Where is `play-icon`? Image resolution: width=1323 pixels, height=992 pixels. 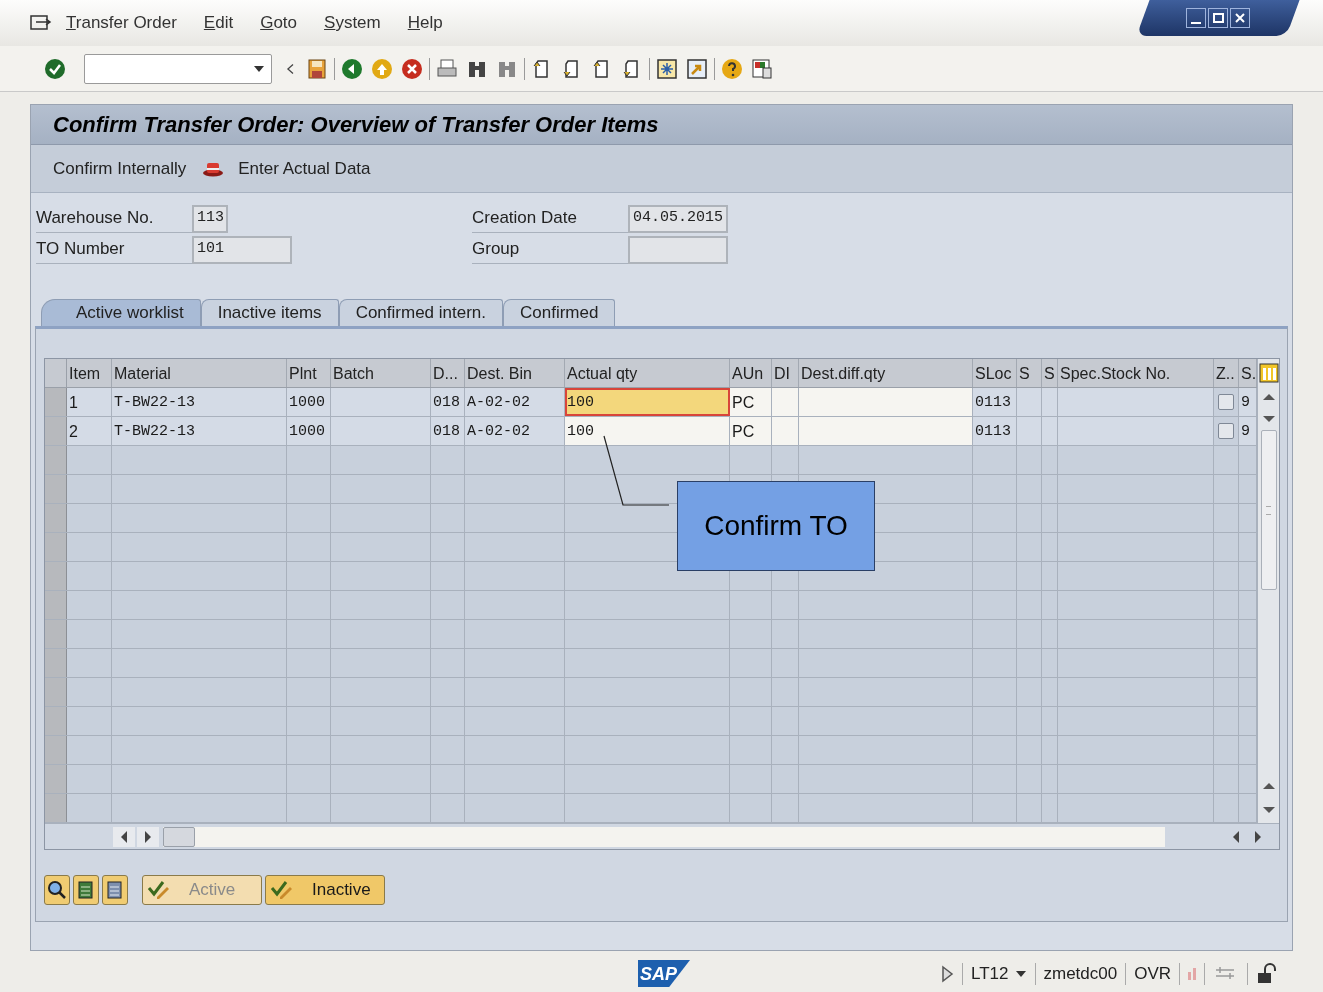 play-icon is located at coordinates (947, 973).